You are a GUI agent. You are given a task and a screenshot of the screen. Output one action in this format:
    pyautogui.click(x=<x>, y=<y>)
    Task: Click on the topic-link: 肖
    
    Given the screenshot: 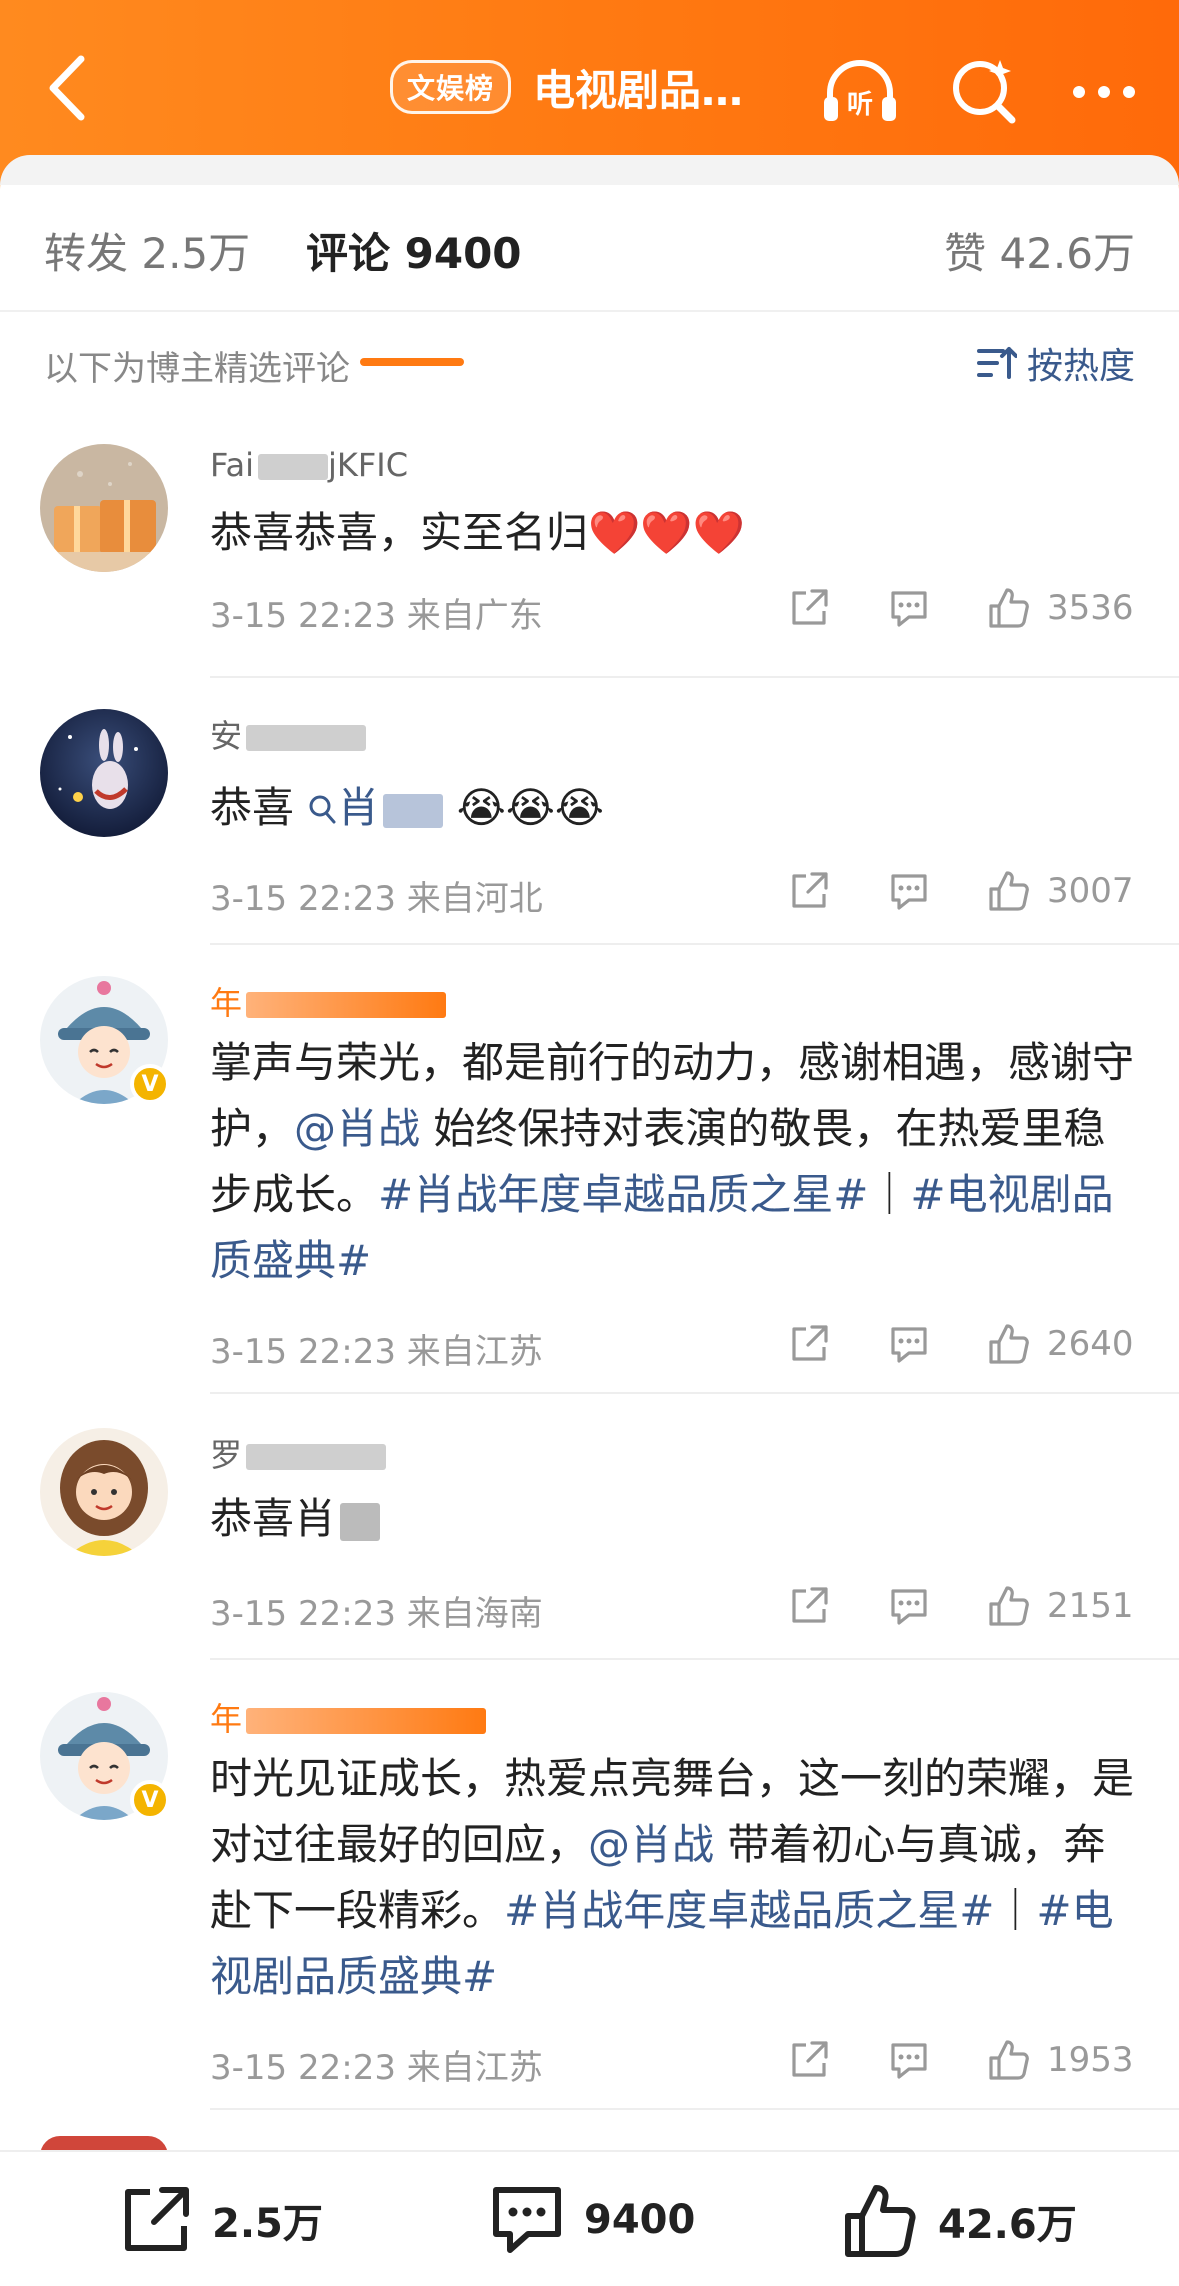 What is the action you would take?
    pyautogui.click(x=375, y=807)
    